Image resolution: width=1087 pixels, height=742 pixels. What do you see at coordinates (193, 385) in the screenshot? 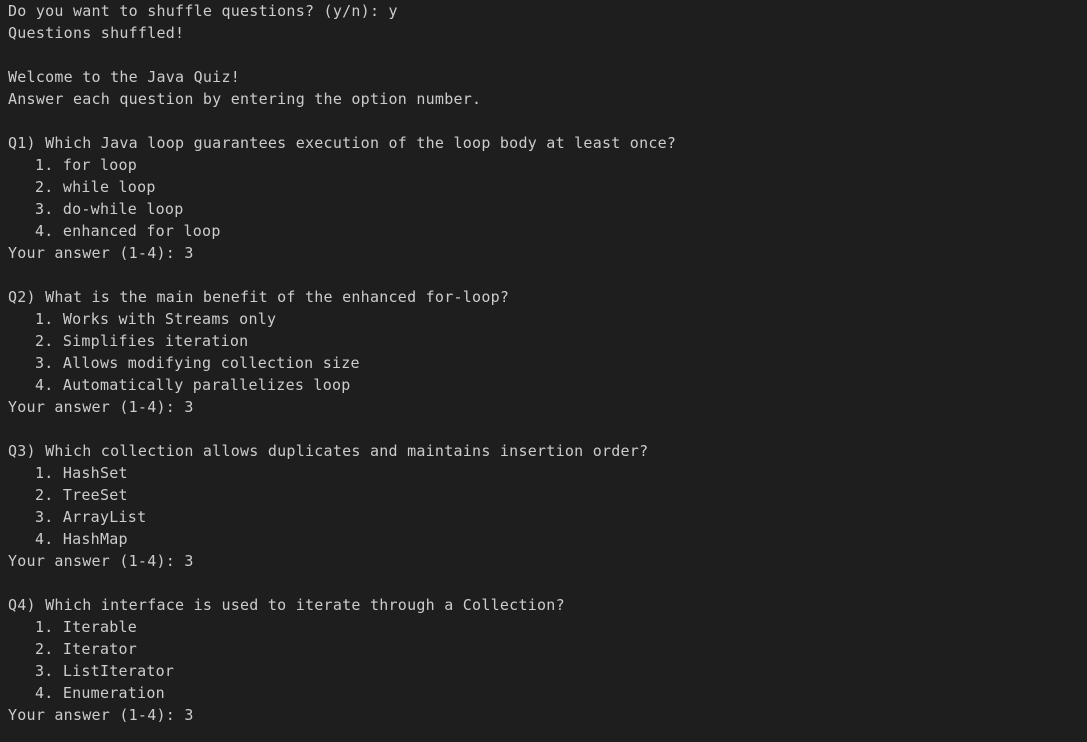
I see `option-item: 4. Automatically parallelizes loop` at bounding box center [193, 385].